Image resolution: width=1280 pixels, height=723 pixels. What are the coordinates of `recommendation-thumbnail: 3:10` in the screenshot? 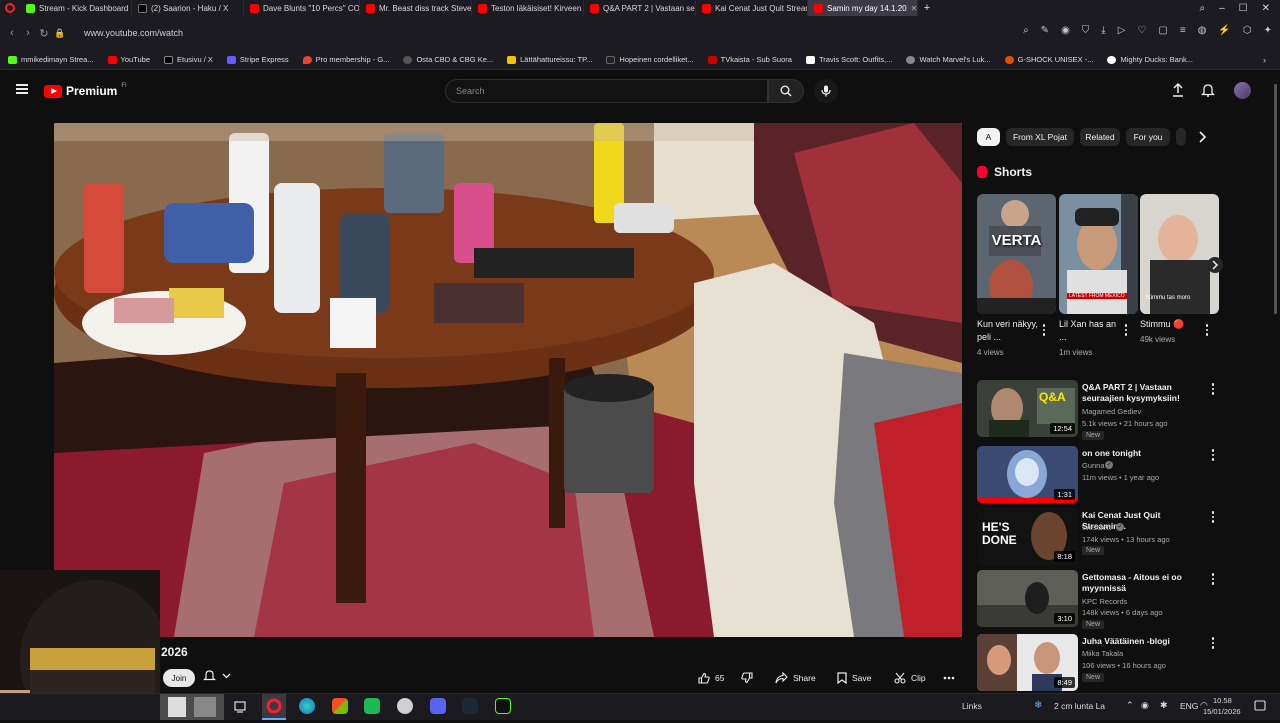 It's located at (1027, 598).